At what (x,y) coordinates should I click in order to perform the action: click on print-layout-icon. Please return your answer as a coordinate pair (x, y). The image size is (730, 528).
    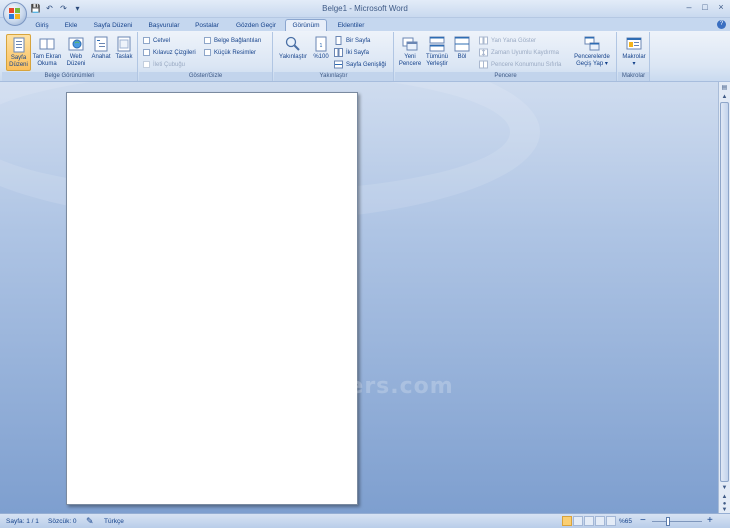
    Looking at the image, I should click on (18, 45).